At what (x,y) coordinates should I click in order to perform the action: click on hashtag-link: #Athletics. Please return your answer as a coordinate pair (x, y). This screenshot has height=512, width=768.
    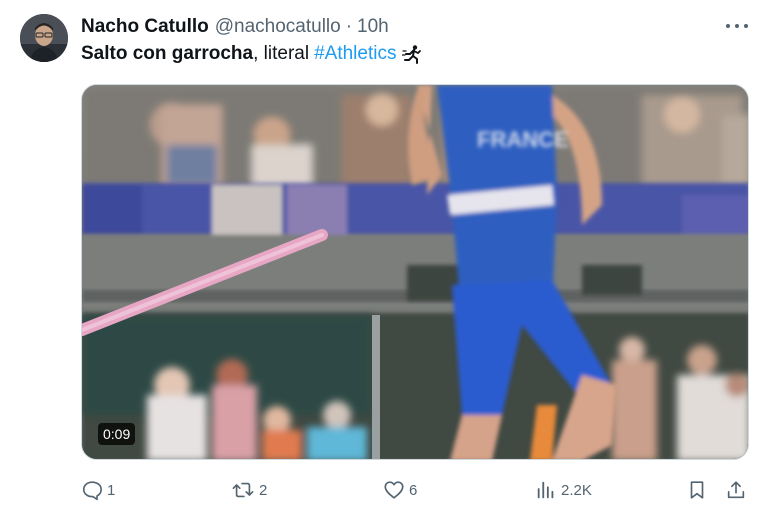
    Looking at the image, I should click on (355, 54).